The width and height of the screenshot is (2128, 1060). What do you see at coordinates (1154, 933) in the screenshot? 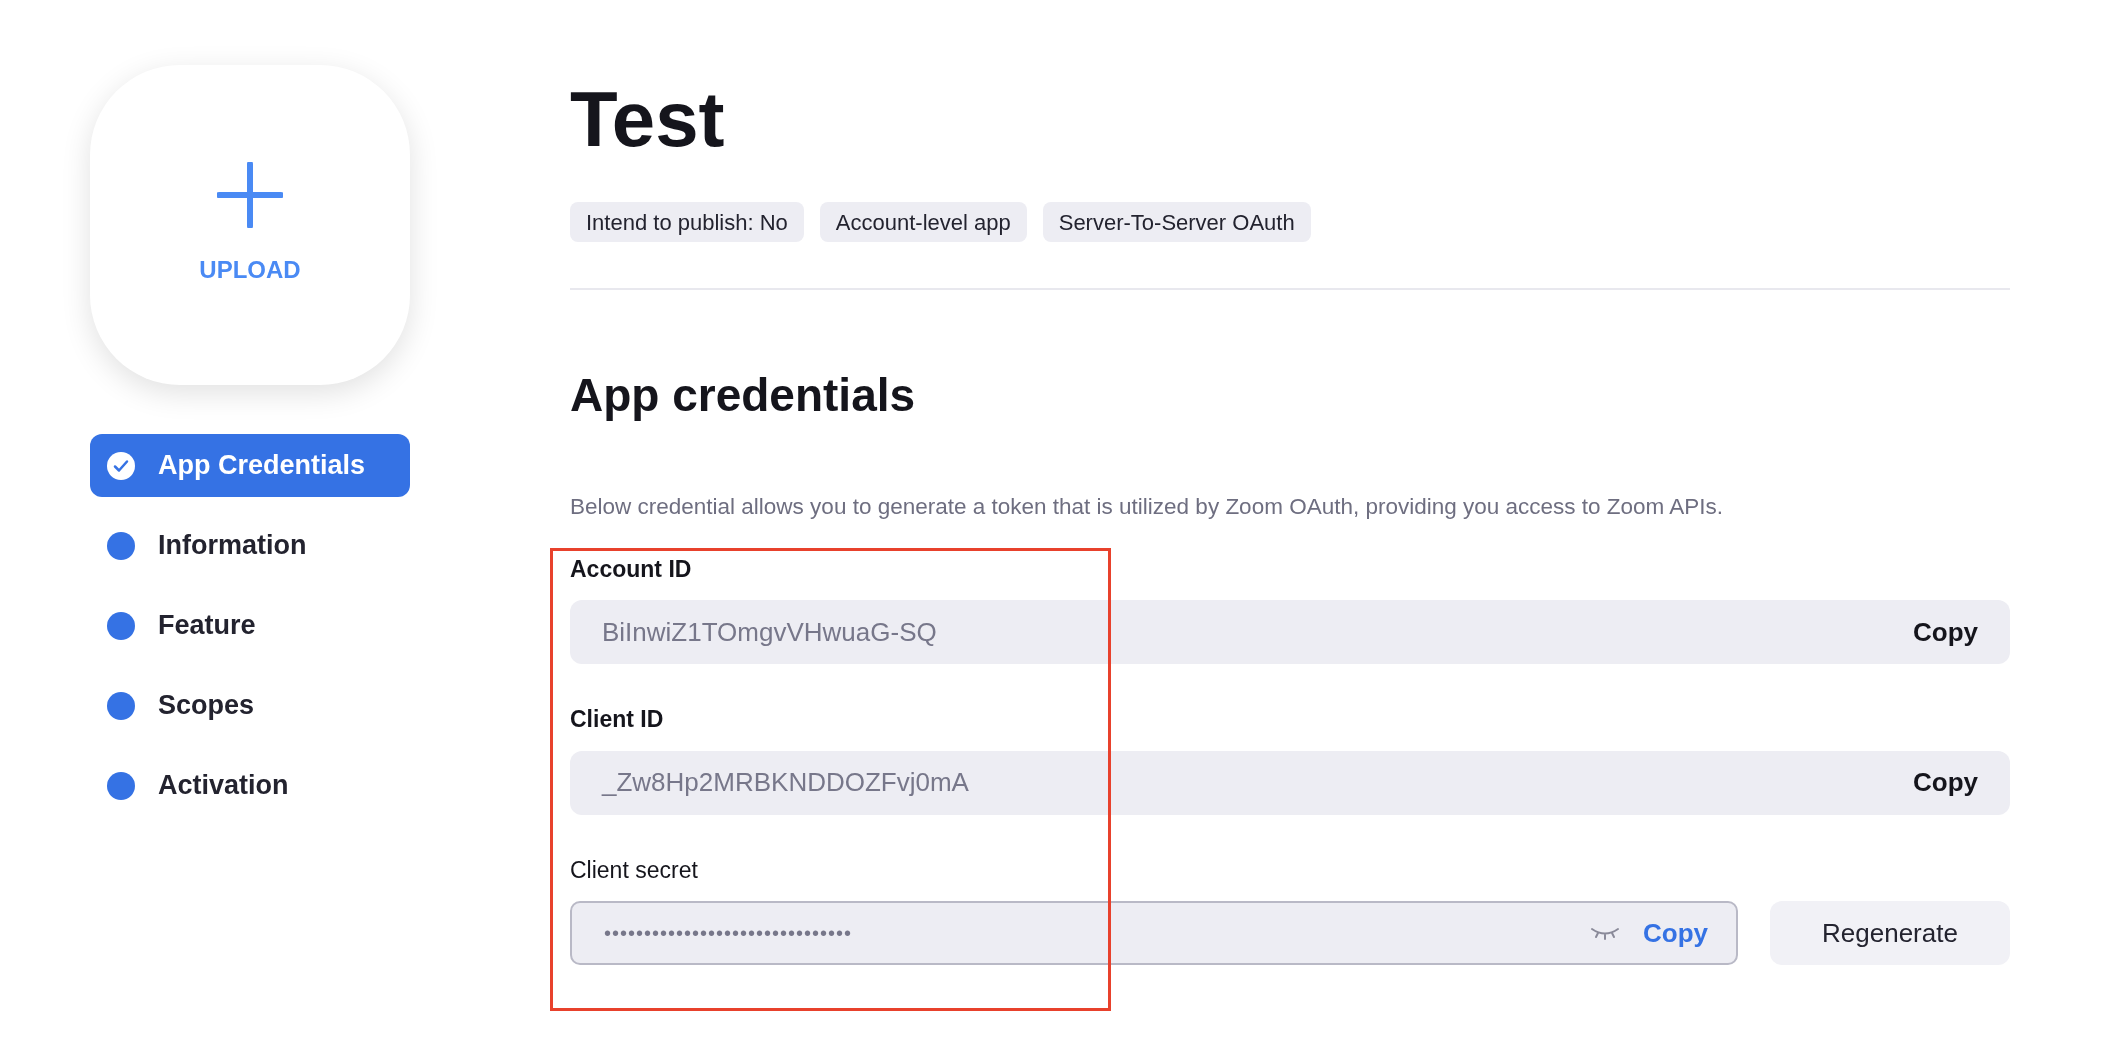
I see `credential-field: ••••••••••••••••••••••••••••••• Copy` at bounding box center [1154, 933].